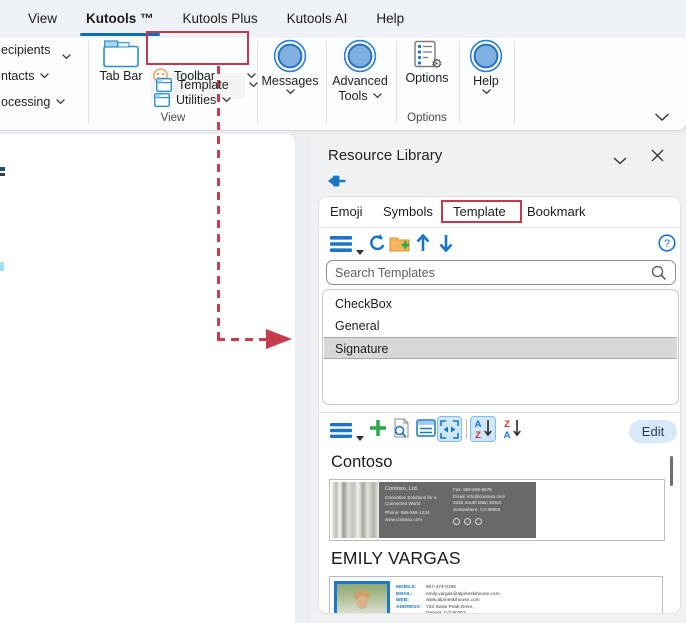 This screenshot has width=686, height=623. I want to click on contacts-button: ntacts, so click(25, 76).